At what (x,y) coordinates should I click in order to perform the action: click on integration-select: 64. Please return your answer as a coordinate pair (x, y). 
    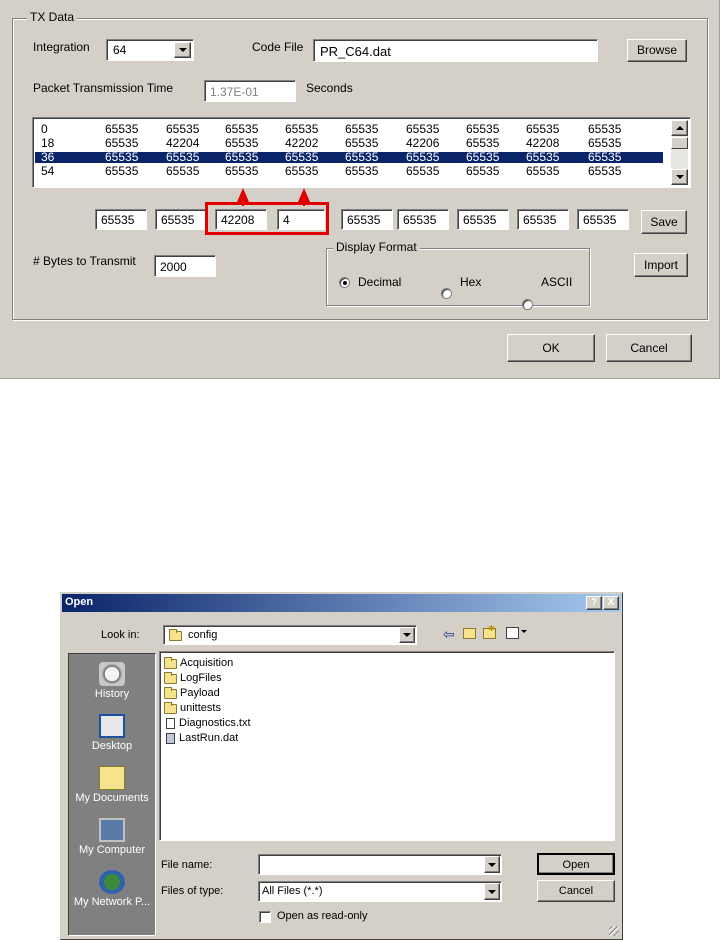
    Looking at the image, I should click on (150, 50).